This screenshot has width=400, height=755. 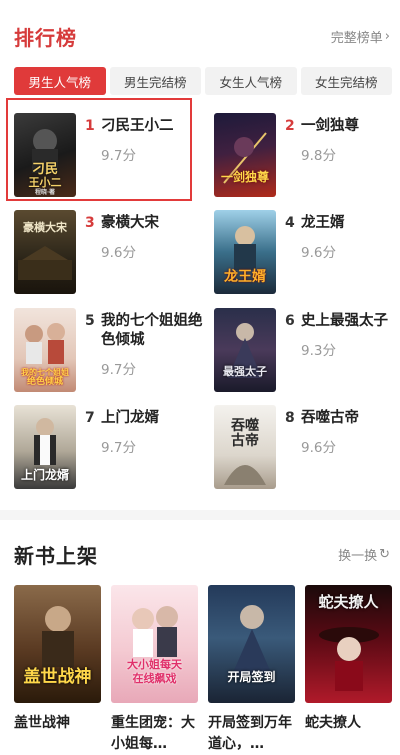 I want to click on book-title: 一剑独尊, so click(x=330, y=126).